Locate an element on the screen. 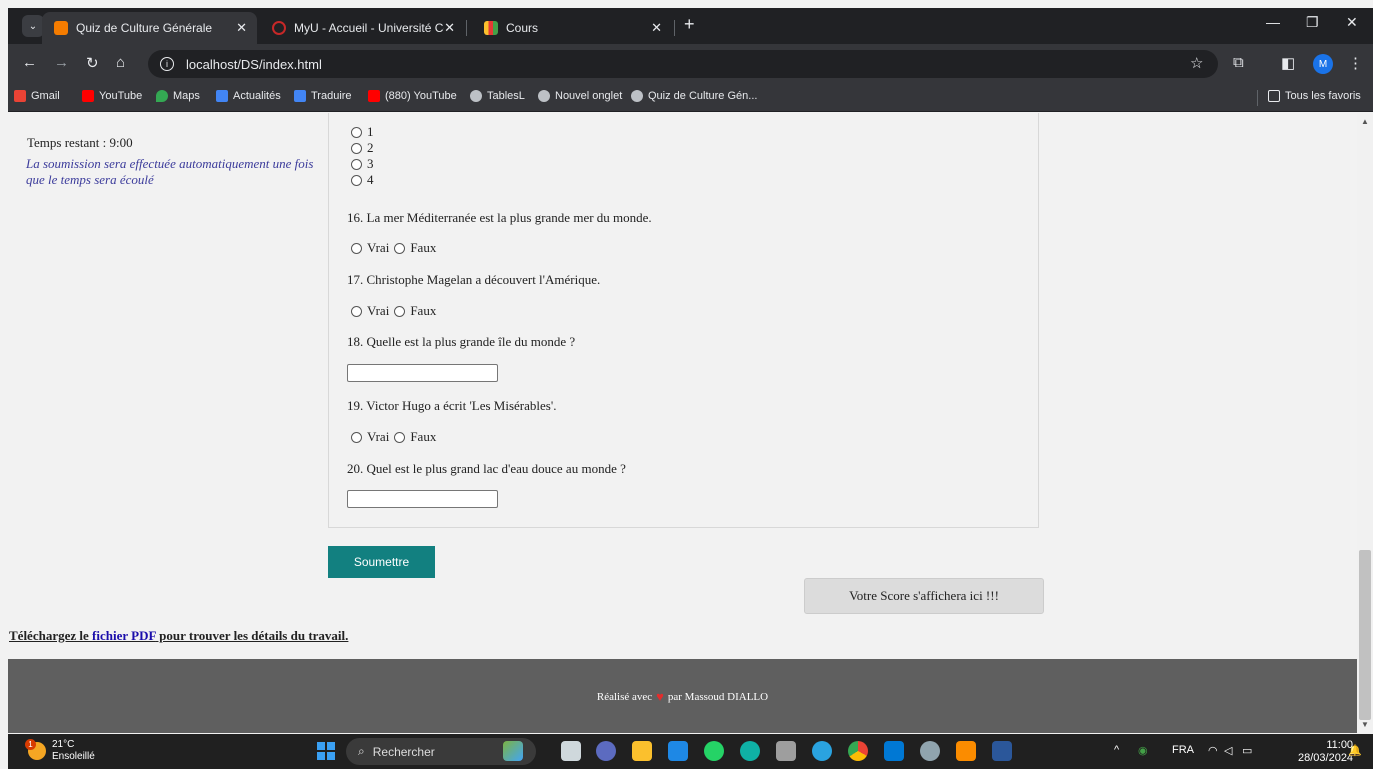  tab-myu: MyU - Accueil - Université Cent ✕ is located at coordinates (362, 28).